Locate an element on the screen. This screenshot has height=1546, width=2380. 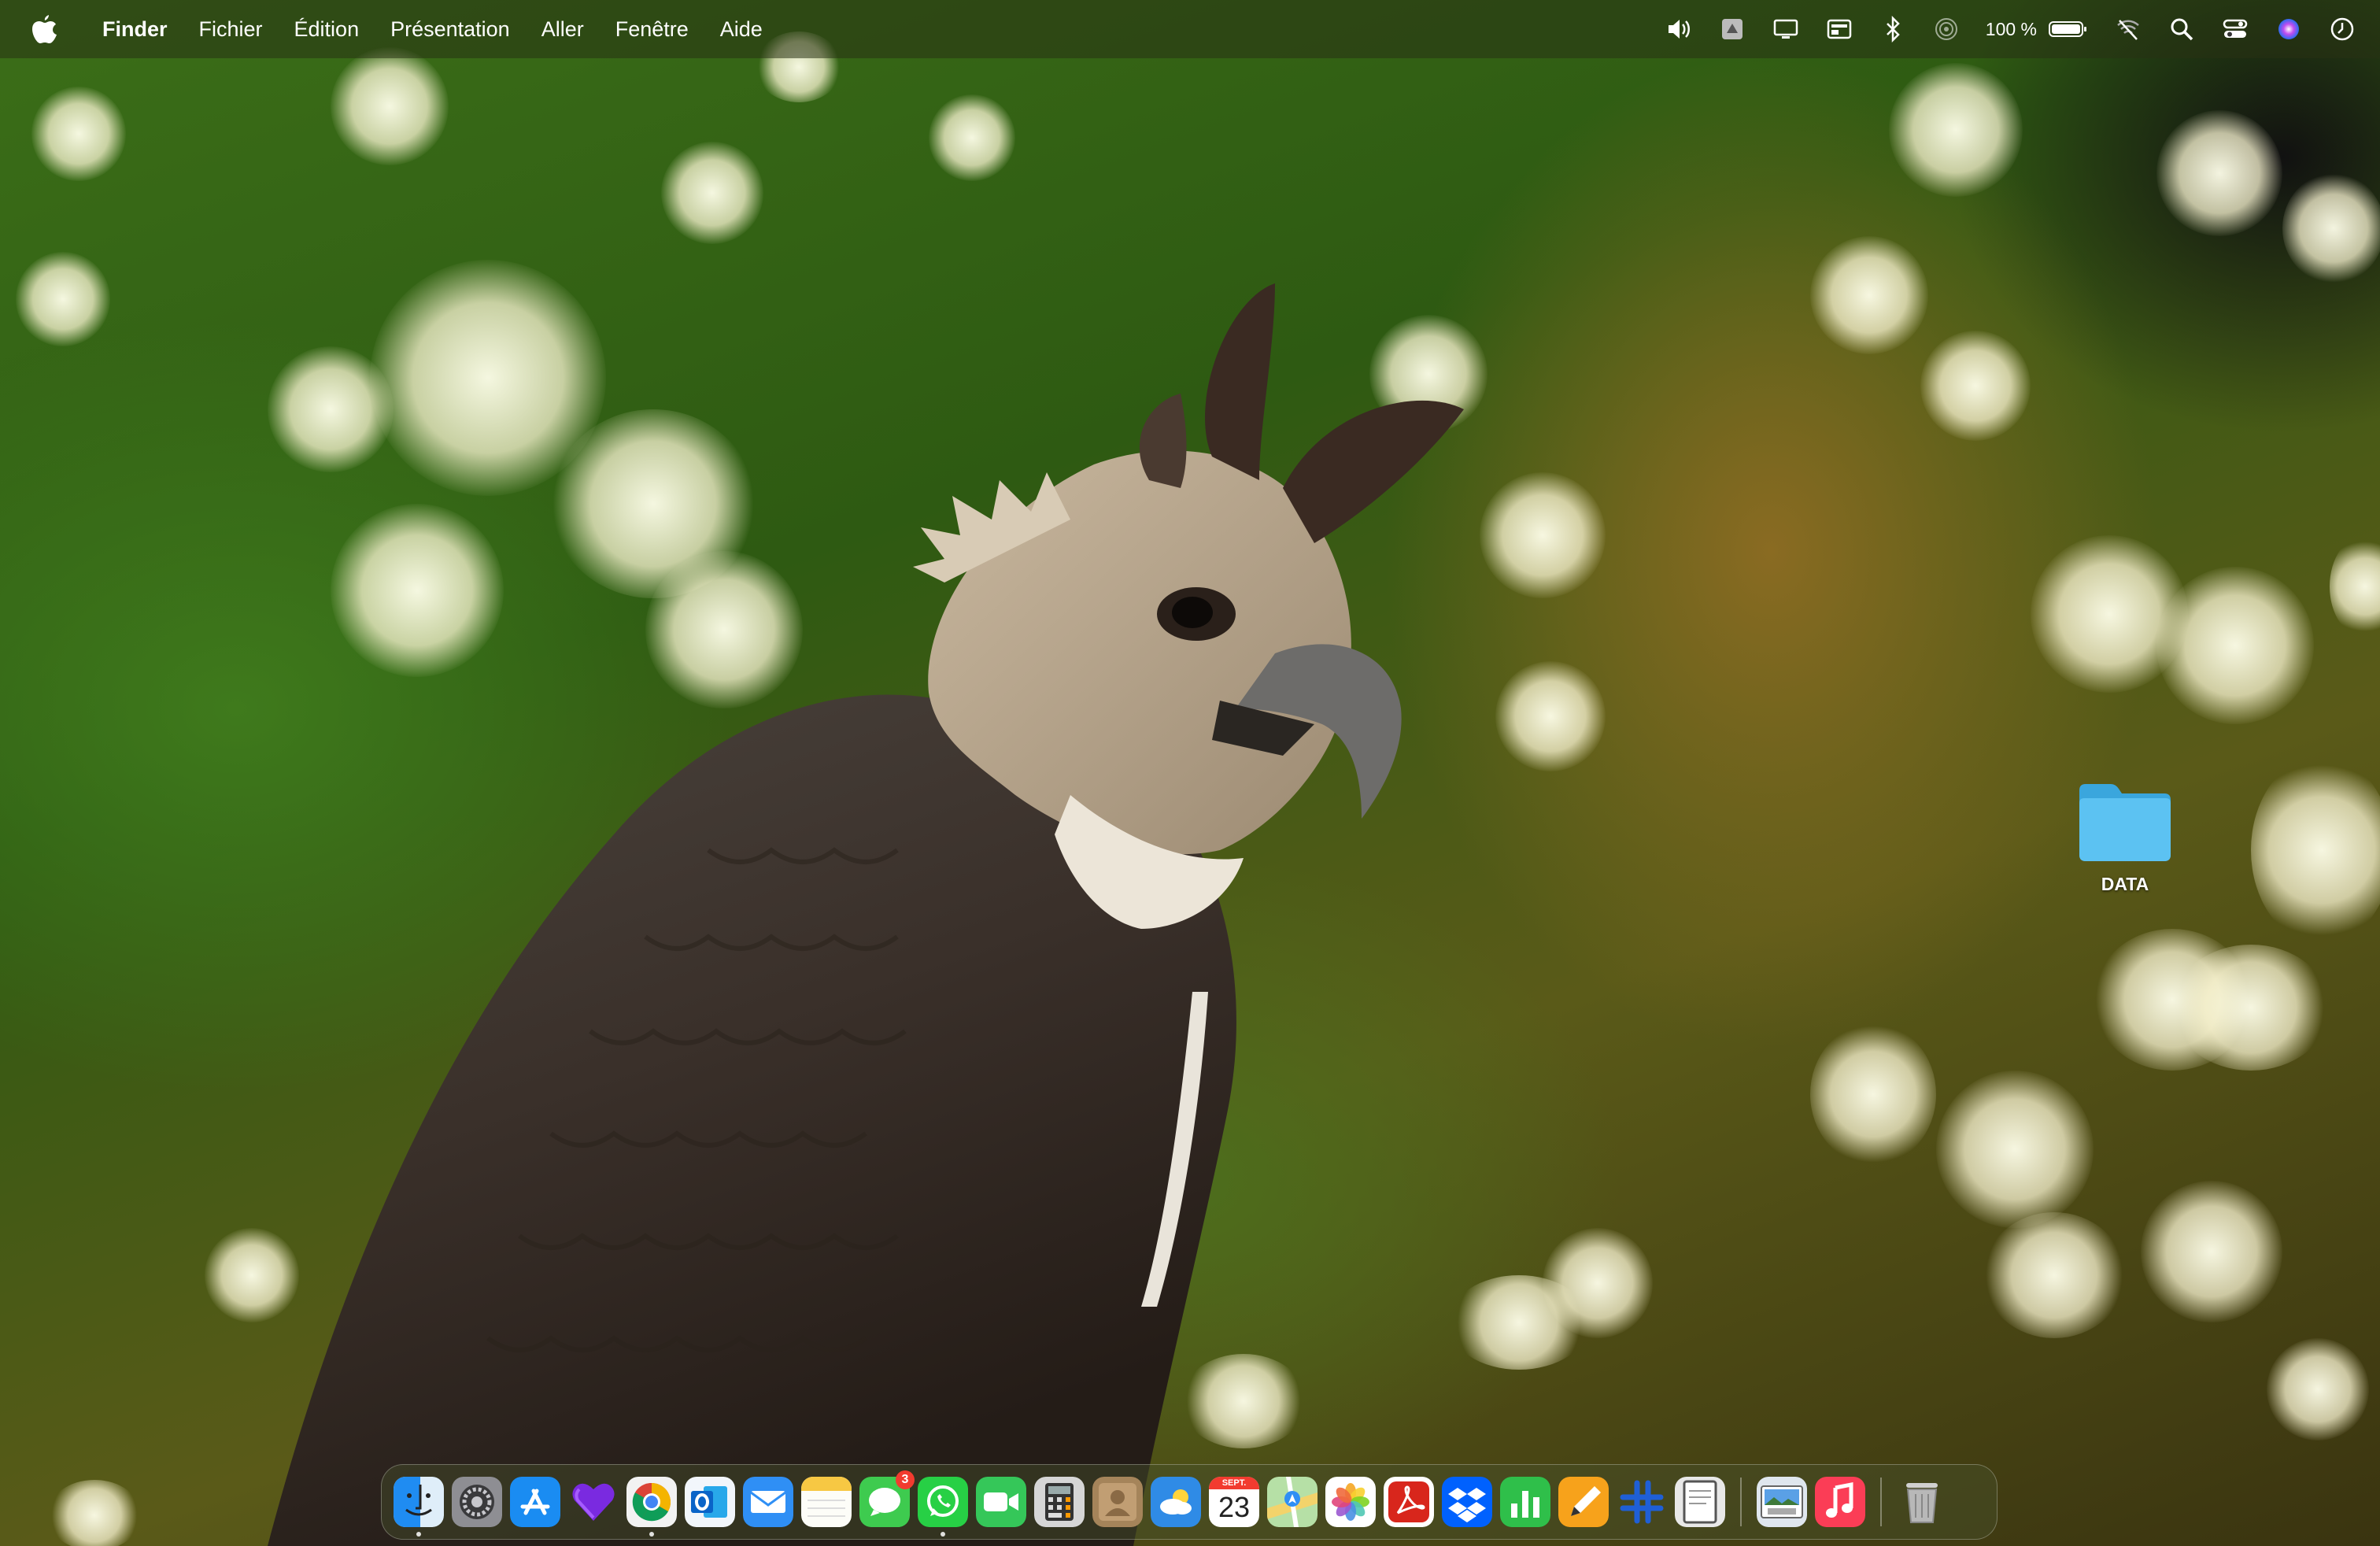
battery-percent: 100 % is located at coordinates (2011, 28).